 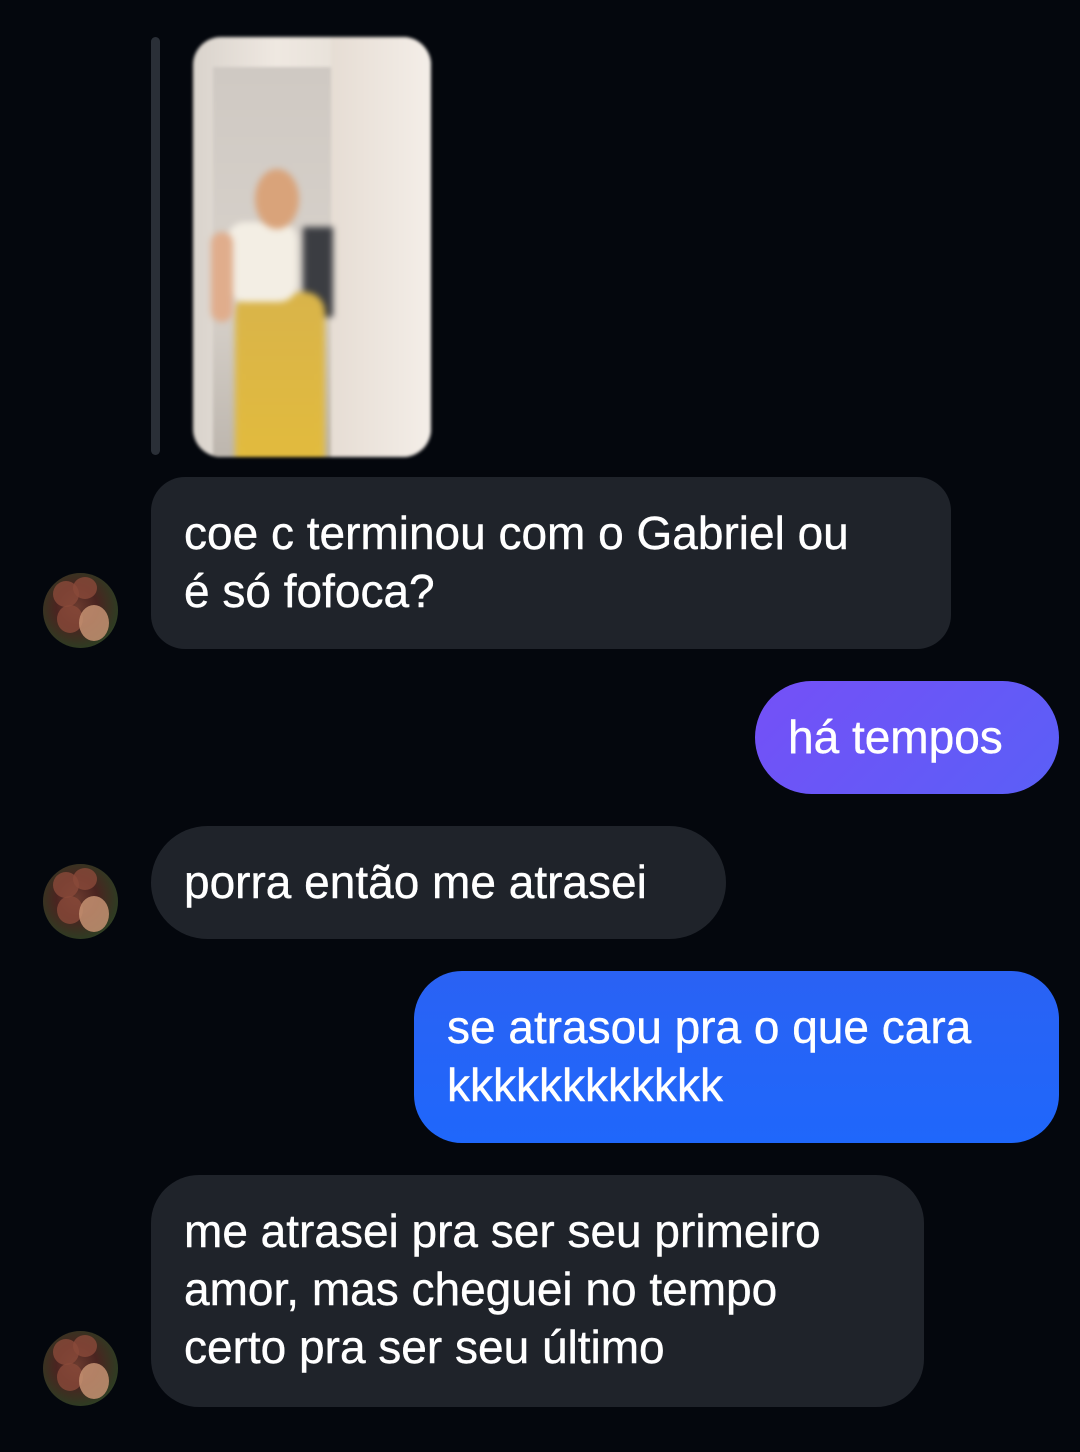 I want to click on message-text: amor, mas cheguei no tempo, so click(x=481, y=1289).